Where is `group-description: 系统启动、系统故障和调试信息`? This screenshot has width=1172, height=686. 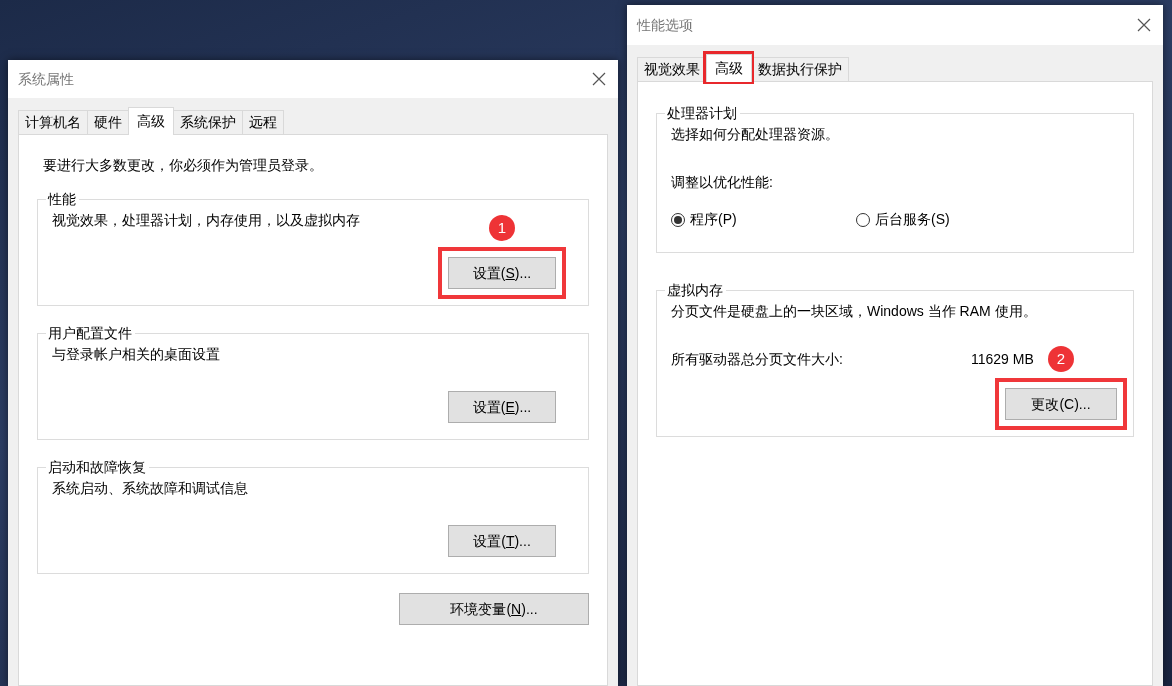 group-description: 系统启动、系统故障和调试信息 is located at coordinates (150, 488).